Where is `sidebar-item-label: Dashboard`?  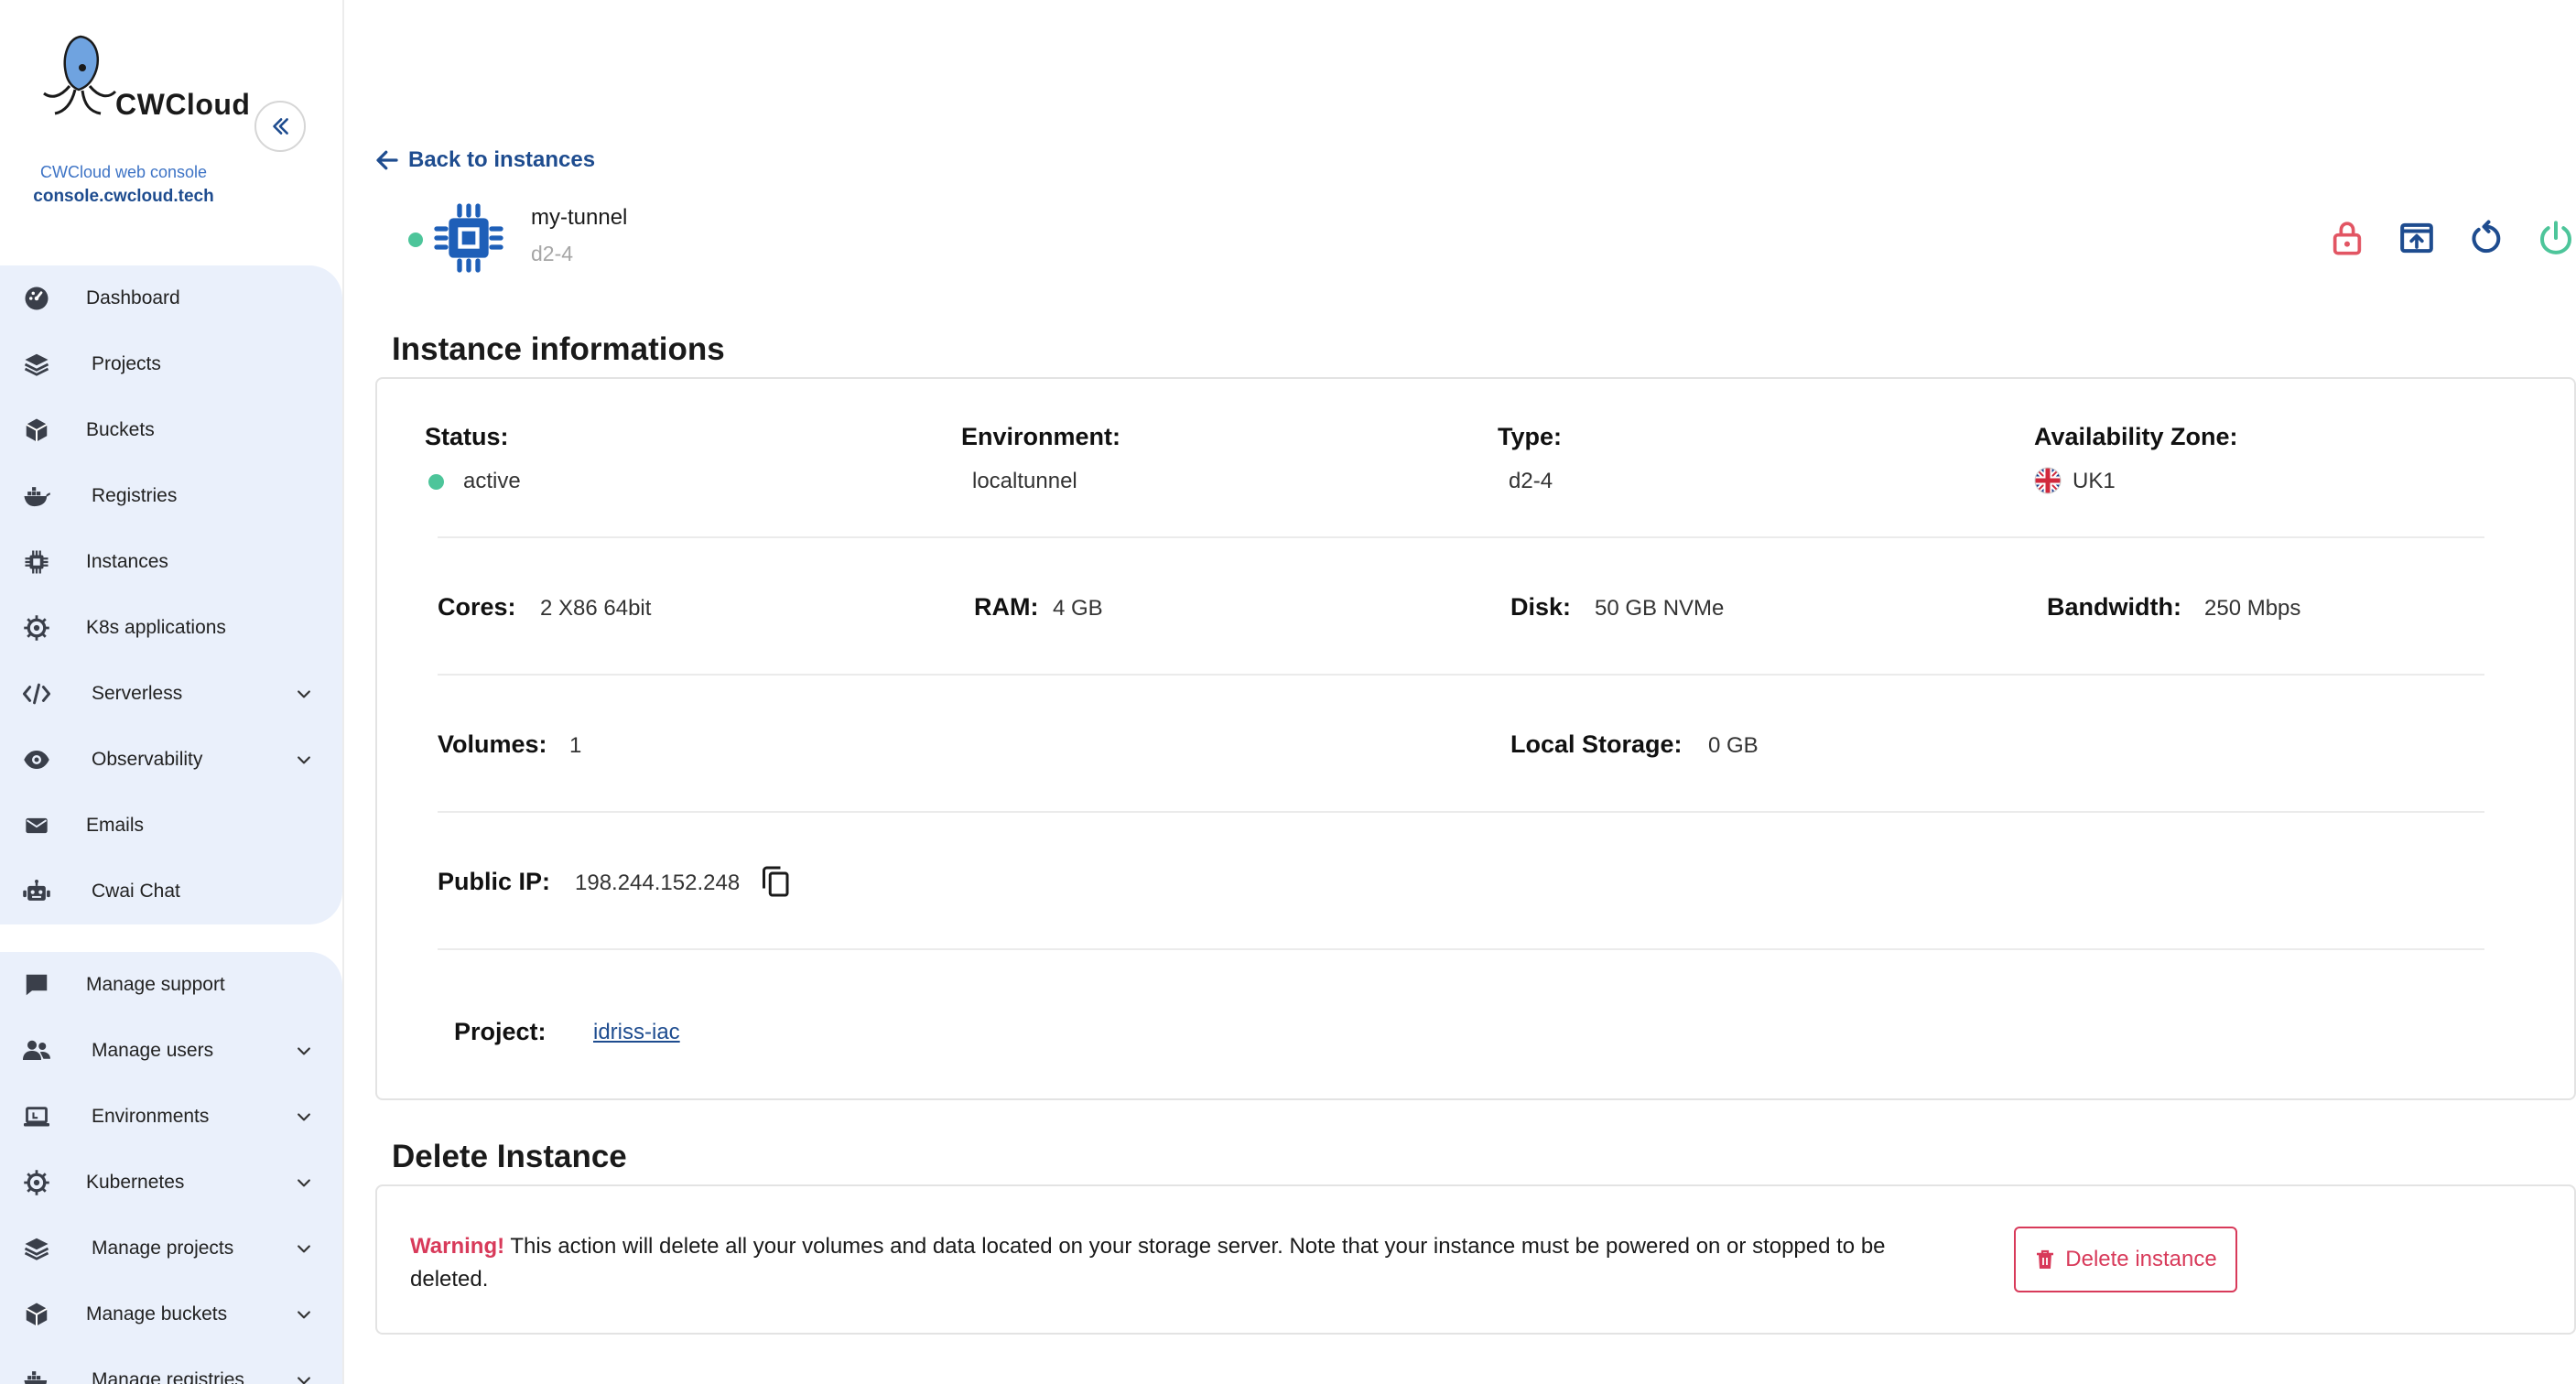
sidebar-item-label: Dashboard is located at coordinates (133, 297).